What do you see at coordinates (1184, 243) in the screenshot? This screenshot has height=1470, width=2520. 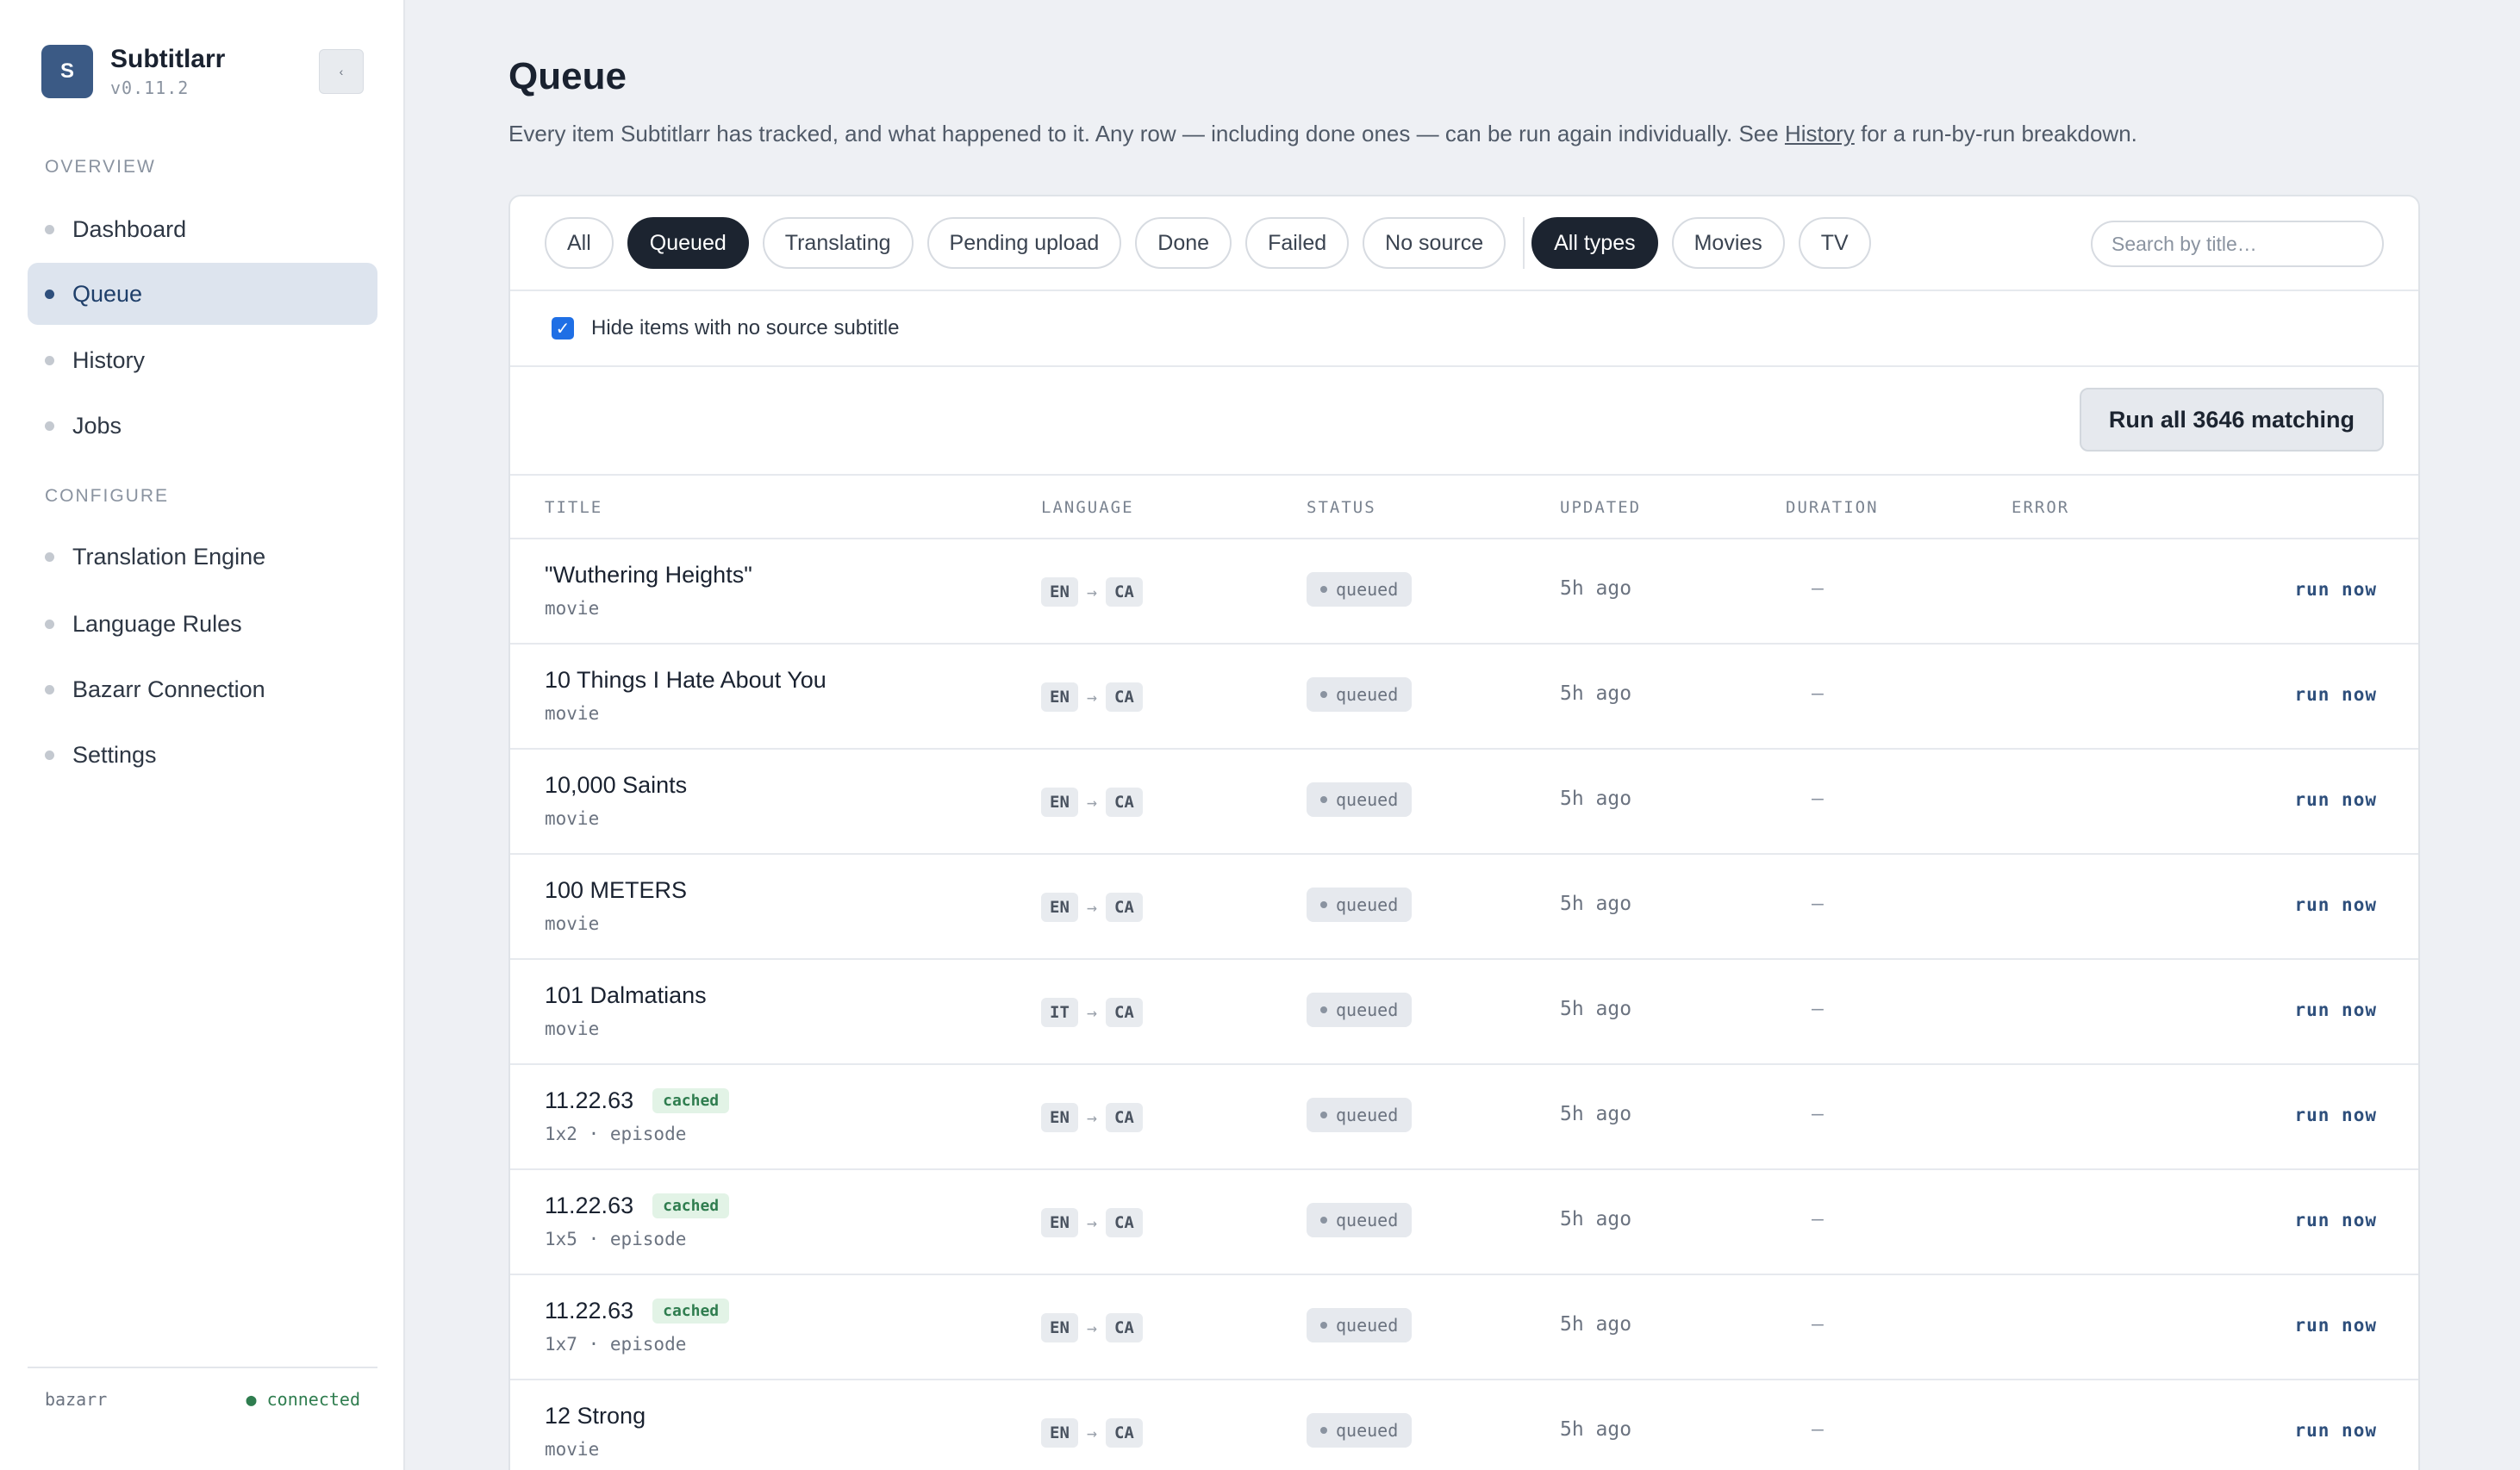 I see `filter-chip-done: Done` at bounding box center [1184, 243].